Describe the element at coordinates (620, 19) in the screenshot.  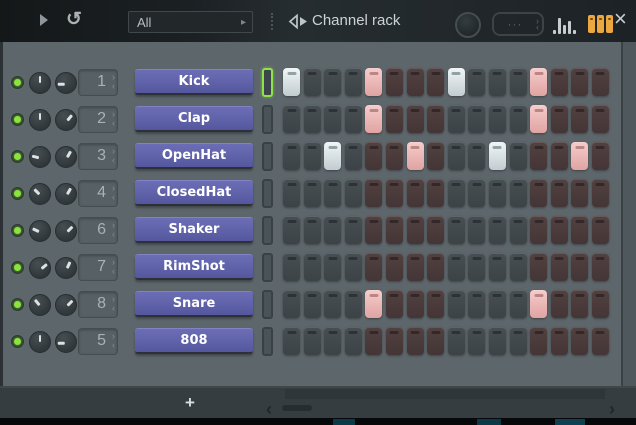
I see `close-icon: ×` at that location.